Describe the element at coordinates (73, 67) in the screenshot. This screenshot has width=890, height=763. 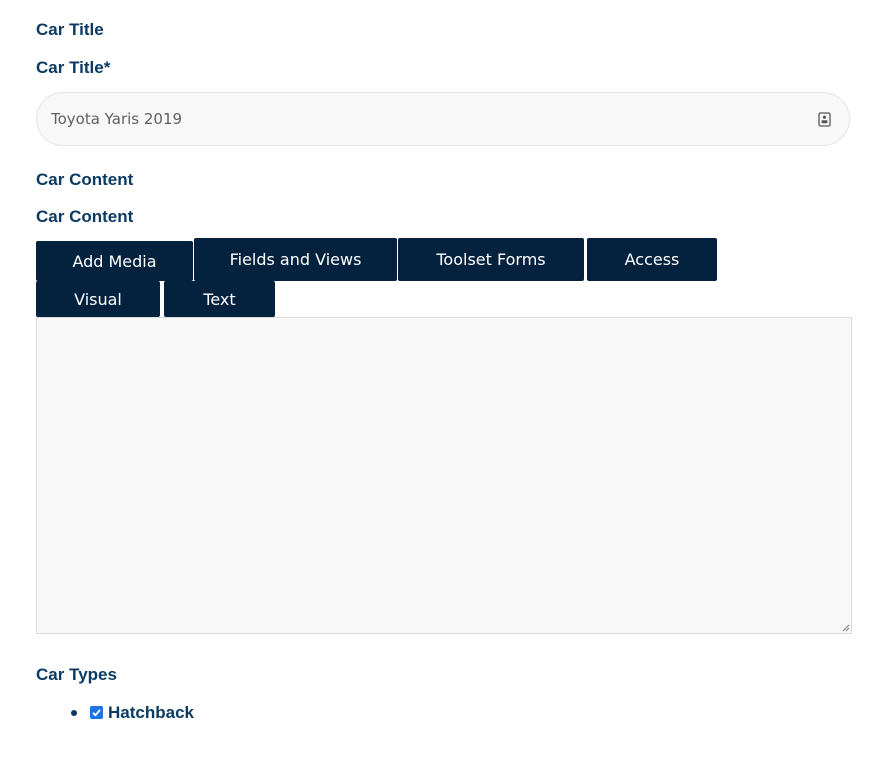
I see `car-title-field-label: Car Title*` at that location.